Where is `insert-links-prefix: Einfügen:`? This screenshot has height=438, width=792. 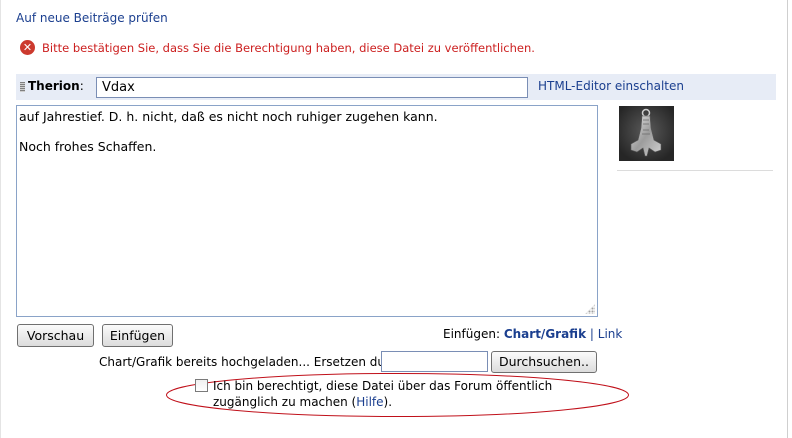
insert-links-prefix: Einfügen: is located at coordinates (471, 334).